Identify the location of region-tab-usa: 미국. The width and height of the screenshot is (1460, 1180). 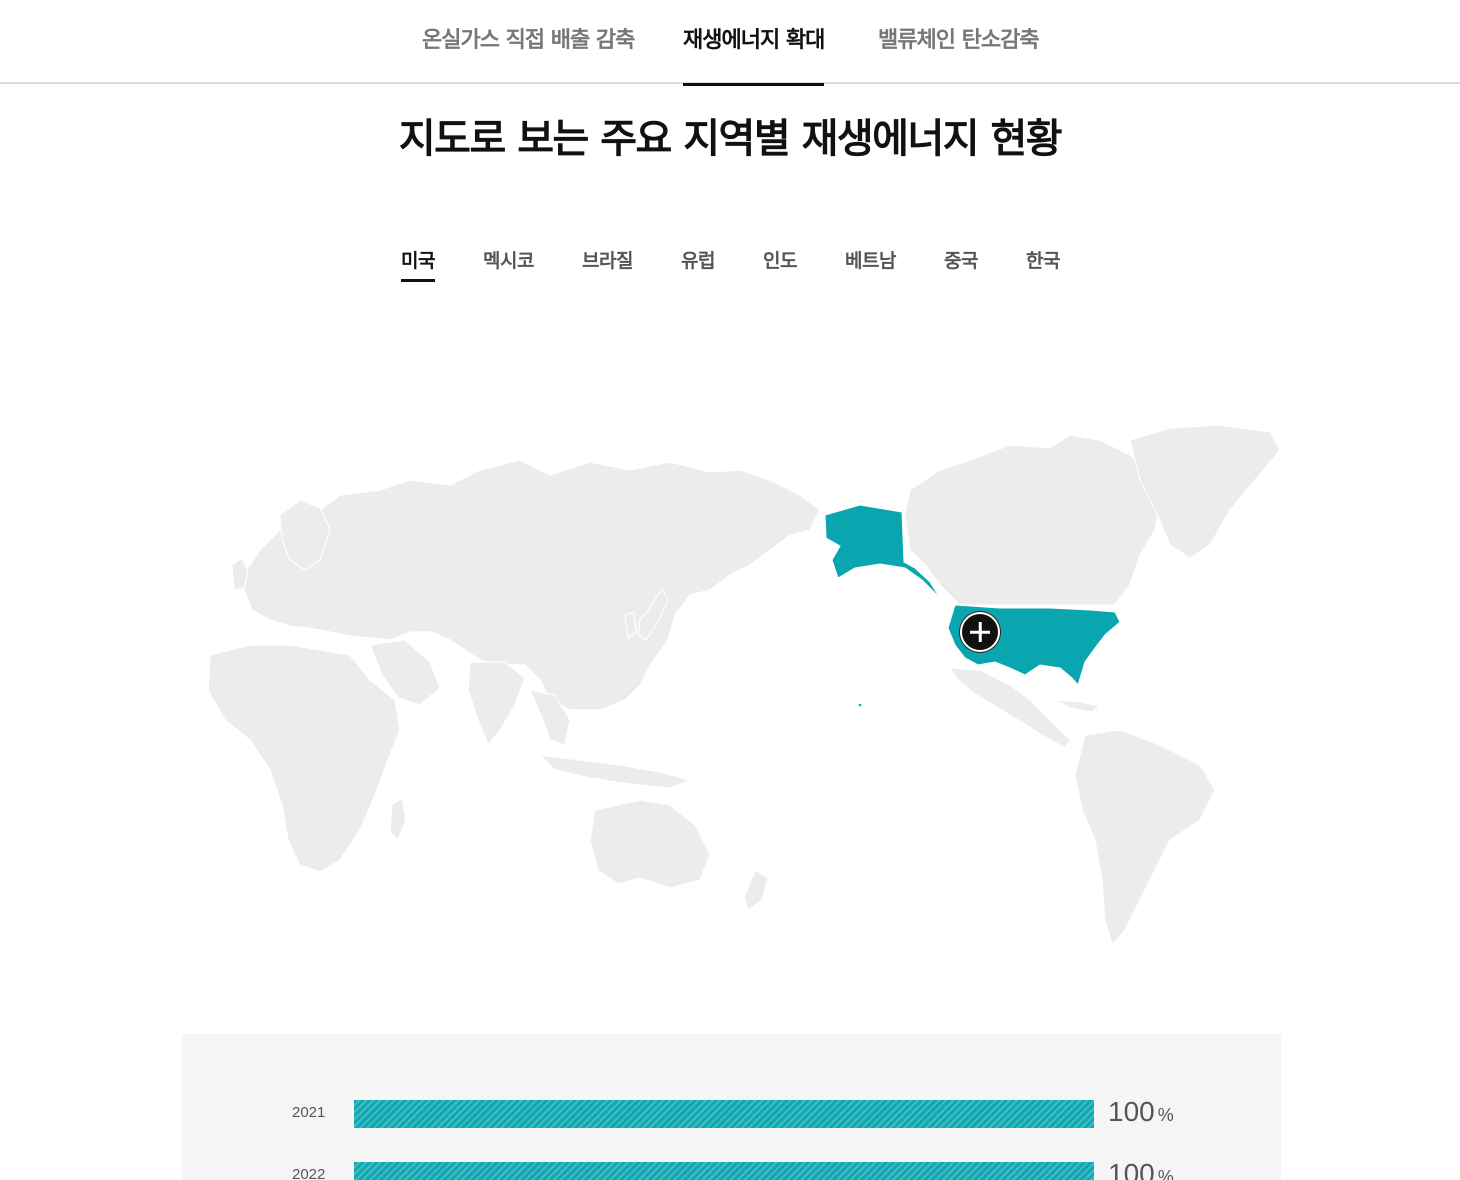
(418, 264).